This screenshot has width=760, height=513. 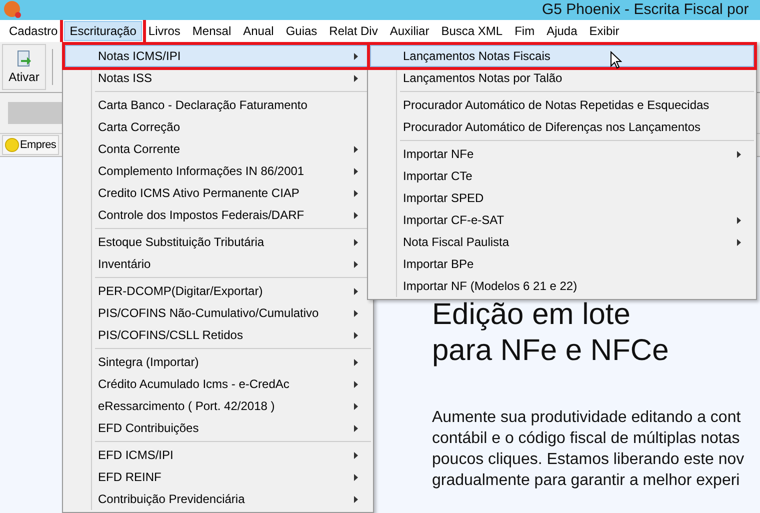 What do you see at coordinates (212, 31) in the screenshot?
I see `menu-bar-item: Mensal` at bounding box center [212, 31].